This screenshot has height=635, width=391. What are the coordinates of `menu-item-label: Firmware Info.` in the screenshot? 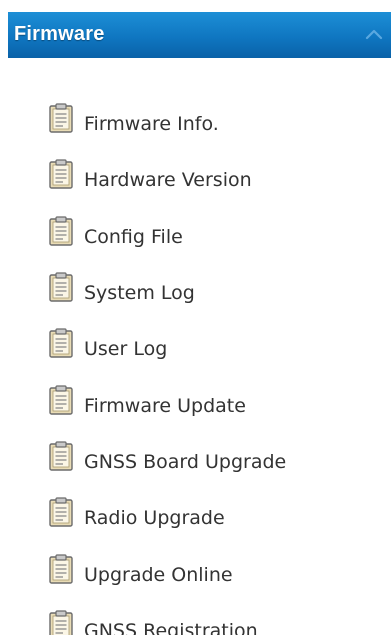 It's located at (151, 124).